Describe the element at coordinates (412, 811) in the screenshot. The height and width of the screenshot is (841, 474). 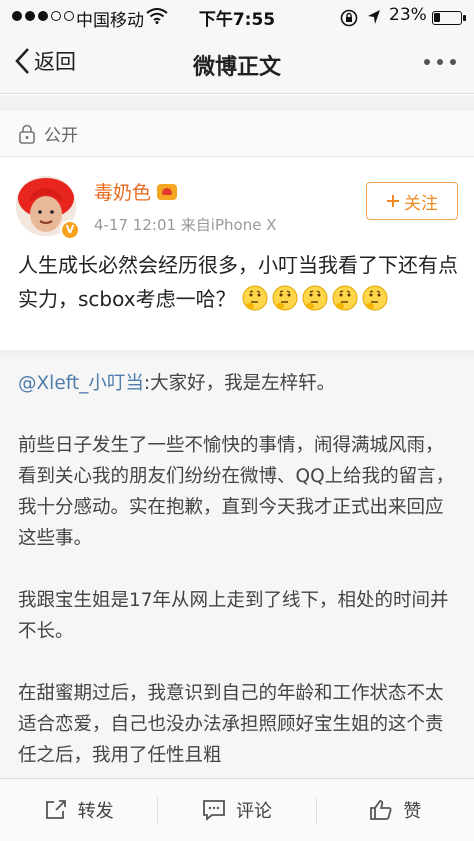
I see `like-label: 赞` at that location.